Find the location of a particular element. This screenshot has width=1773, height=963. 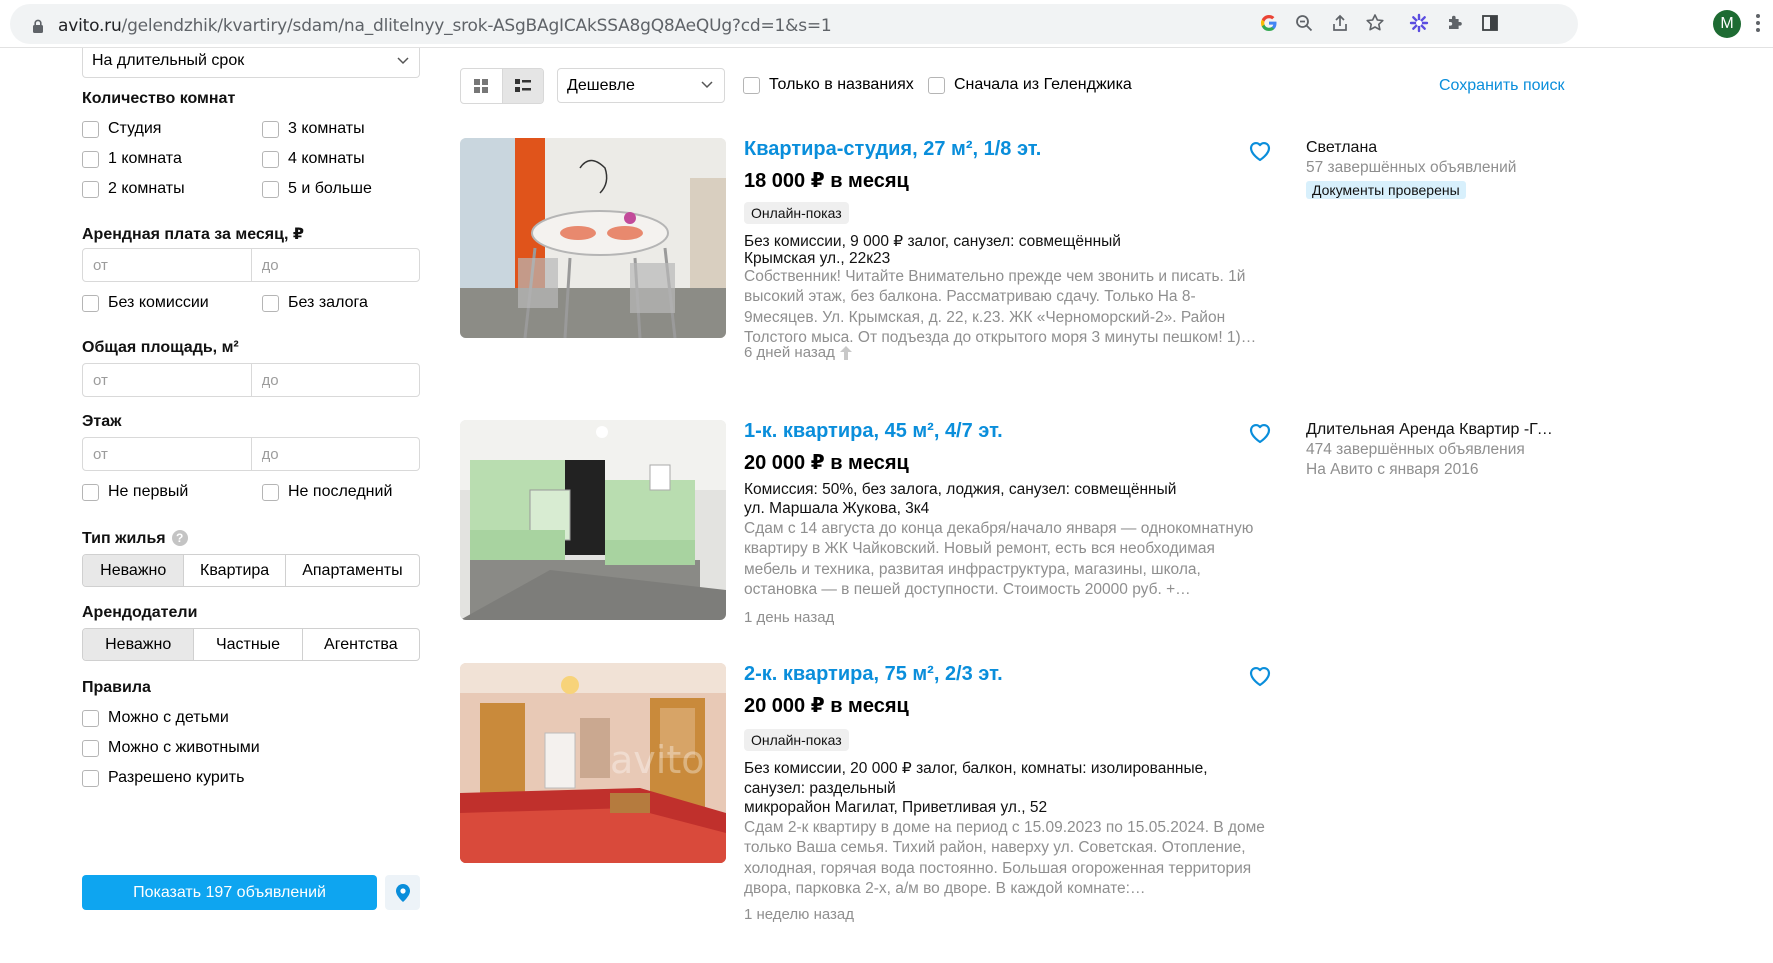

no-deposit-checkbox: Без залога is located at coordinates (315, 303).